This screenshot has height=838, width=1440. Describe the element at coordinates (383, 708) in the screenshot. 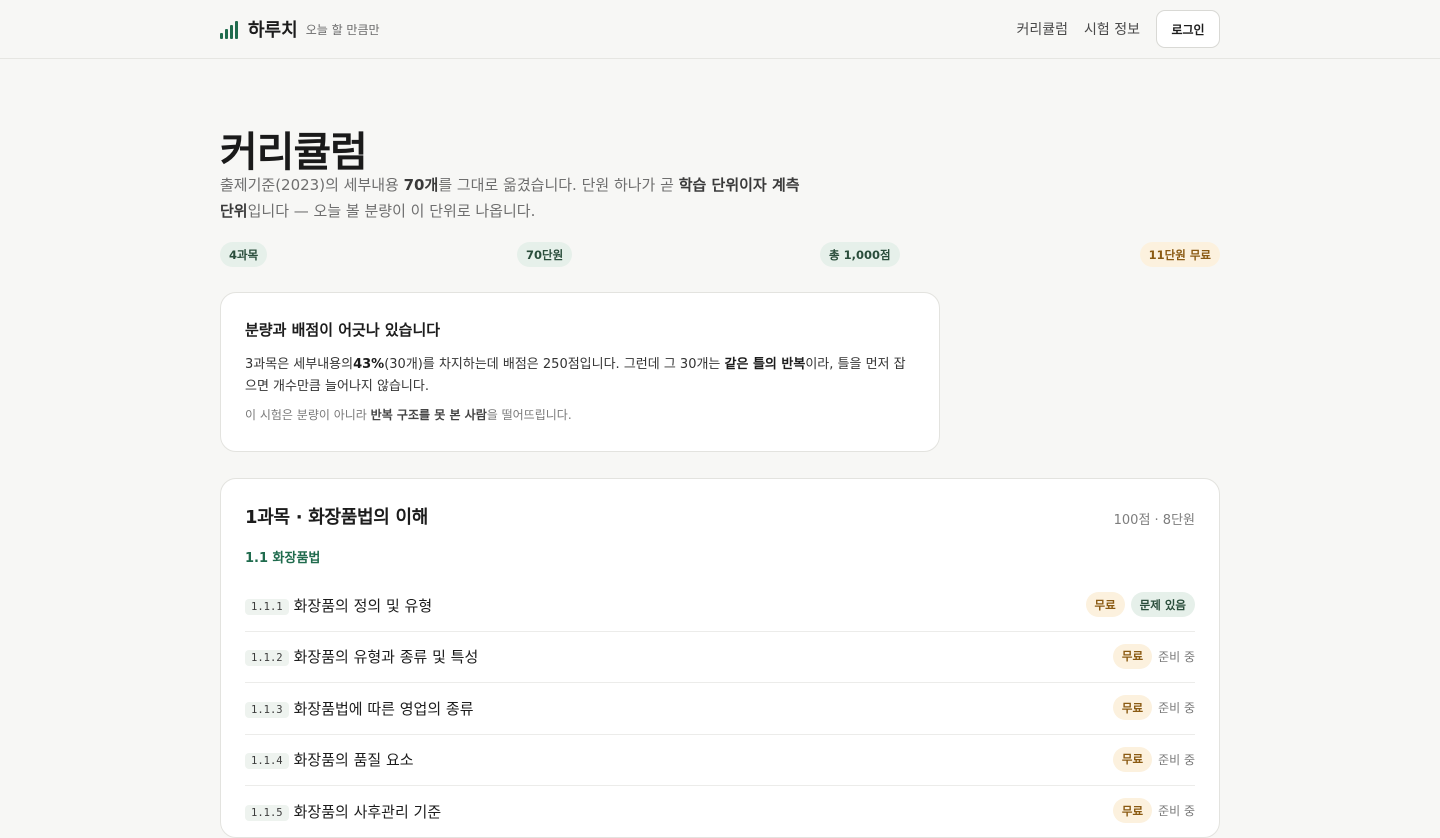

I see `unit-title: 화장품법에 따른 영업의 종류` at that location.